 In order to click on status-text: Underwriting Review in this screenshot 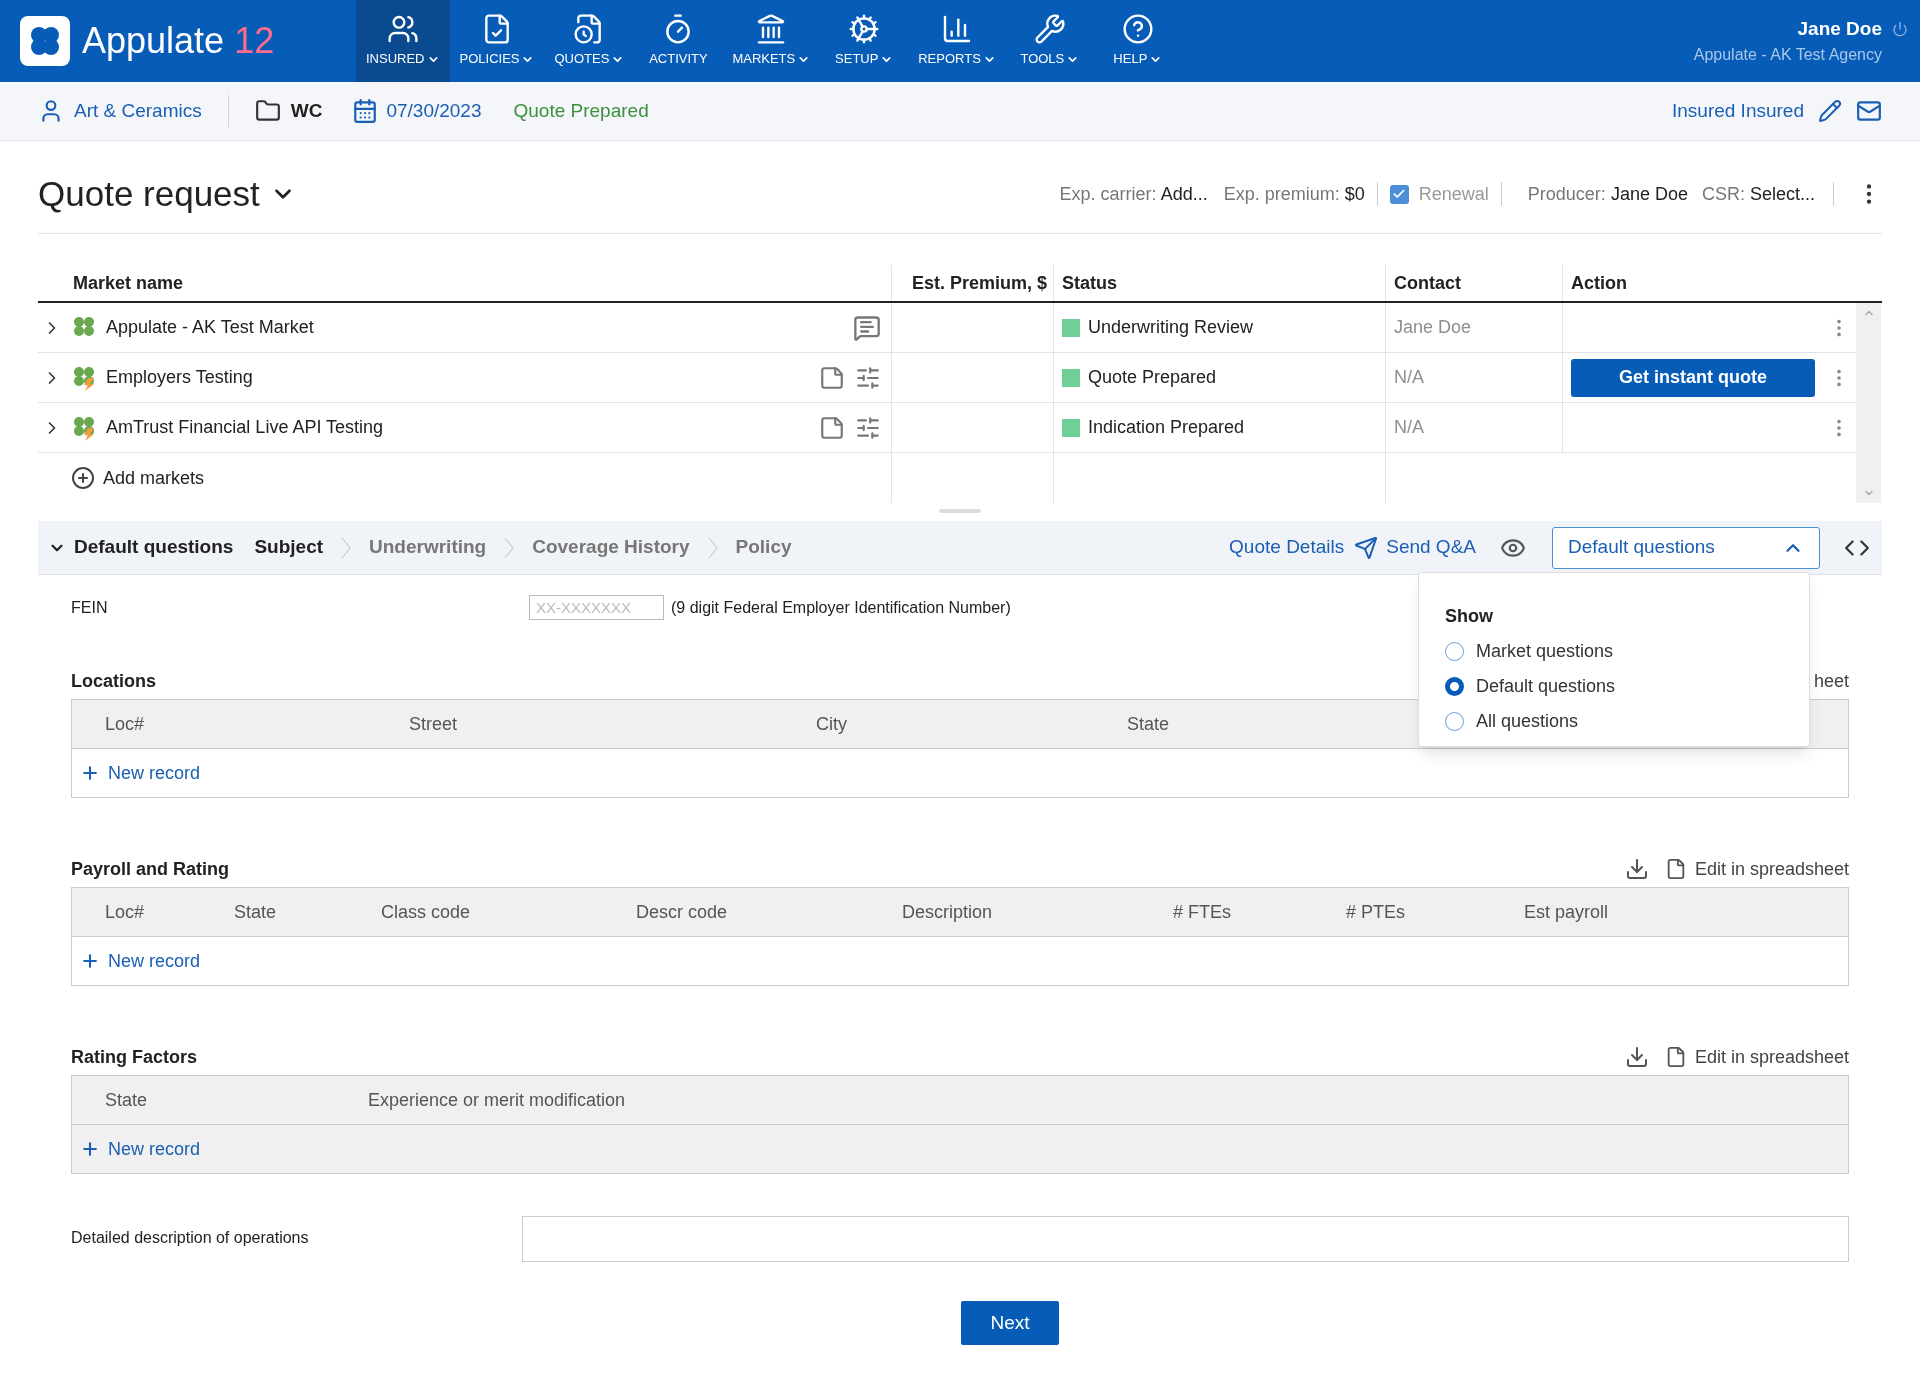, I will do `click(1171, 327)`.